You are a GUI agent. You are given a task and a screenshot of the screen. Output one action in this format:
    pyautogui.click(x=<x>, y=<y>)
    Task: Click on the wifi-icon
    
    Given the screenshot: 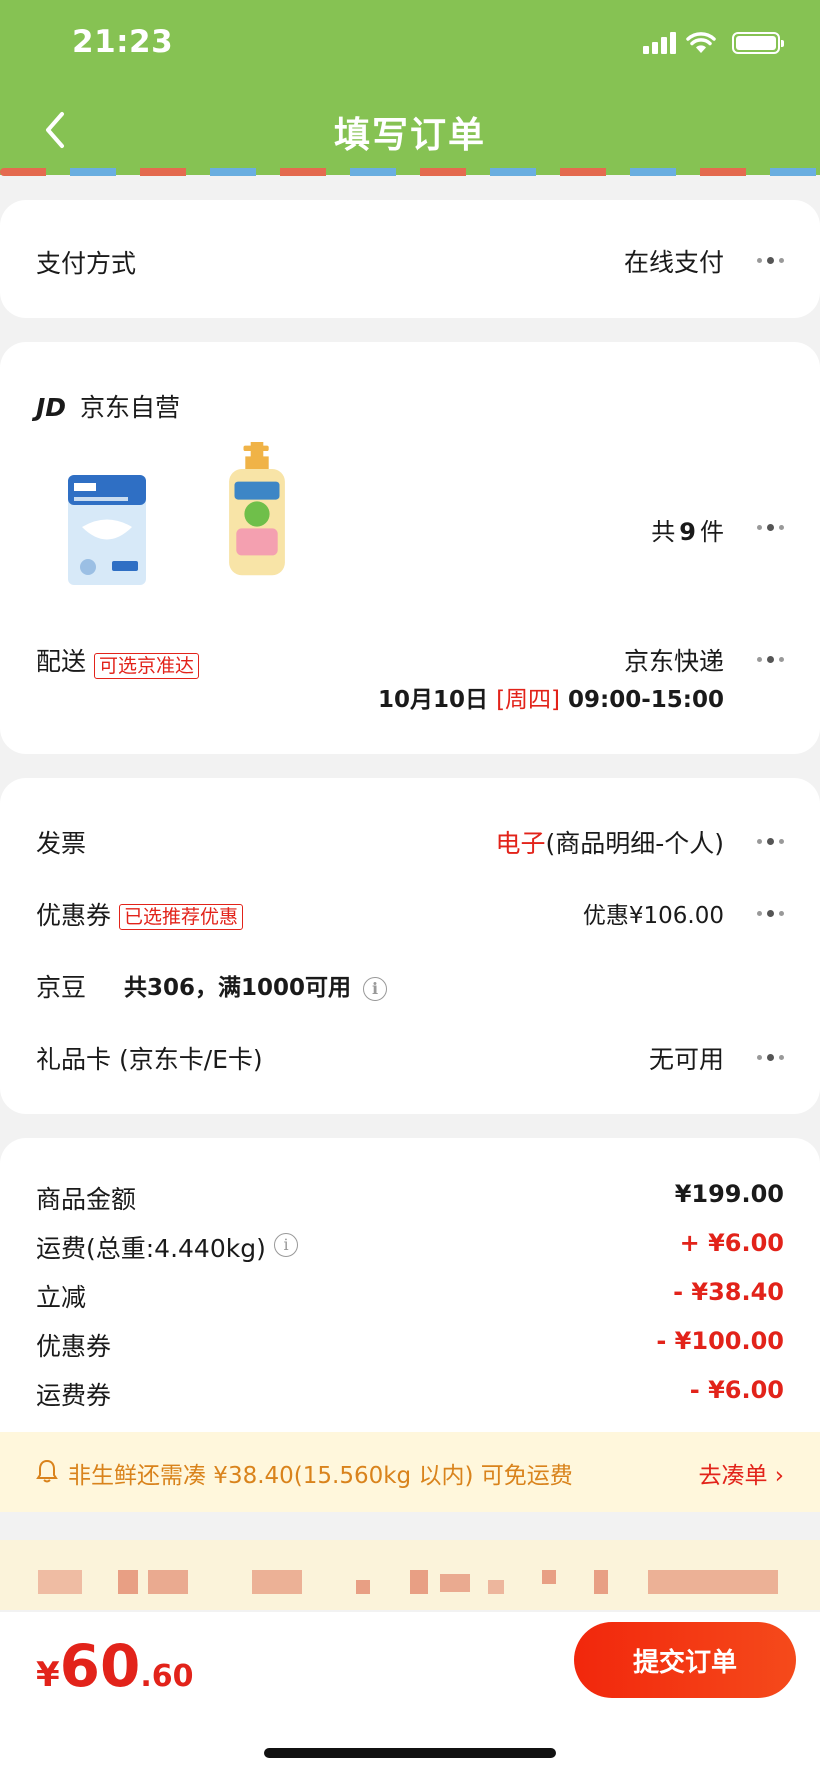 What is the action you would take?
    pyautogui.click(x=701, y=42)
    